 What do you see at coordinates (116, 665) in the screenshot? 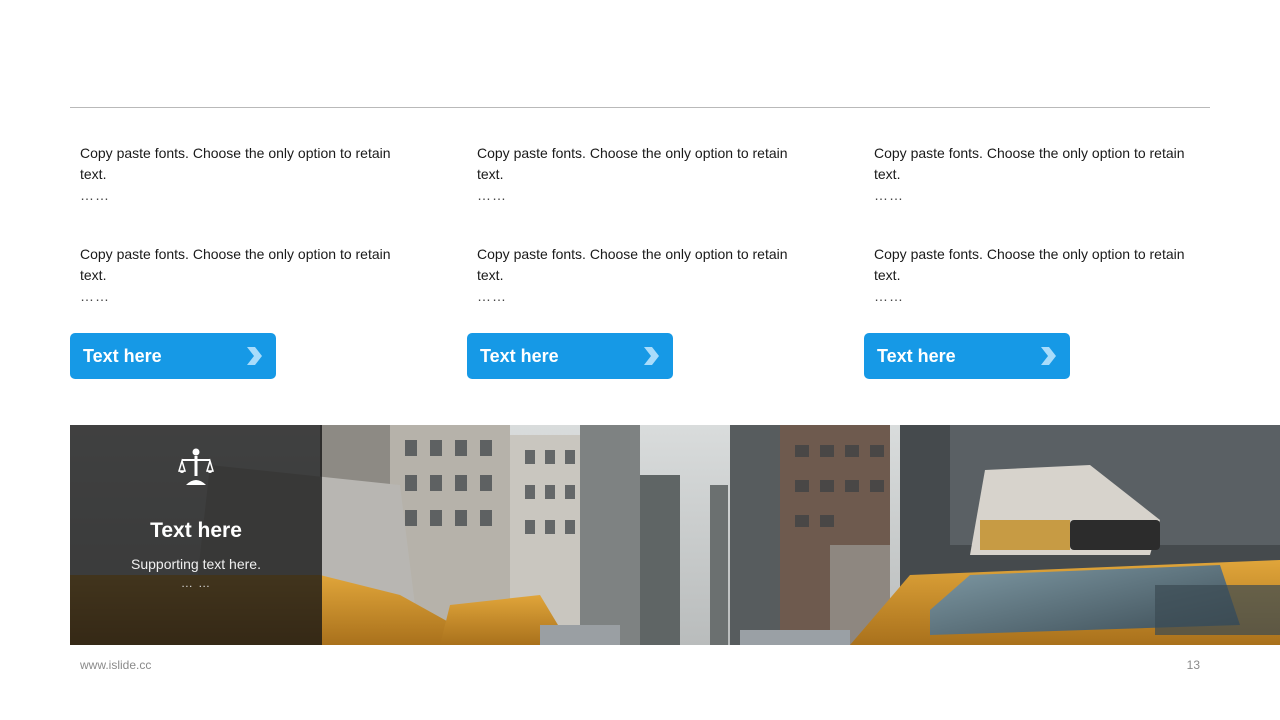
I see `footer-url: www.islide.cc` at bounding box center [116, 665].